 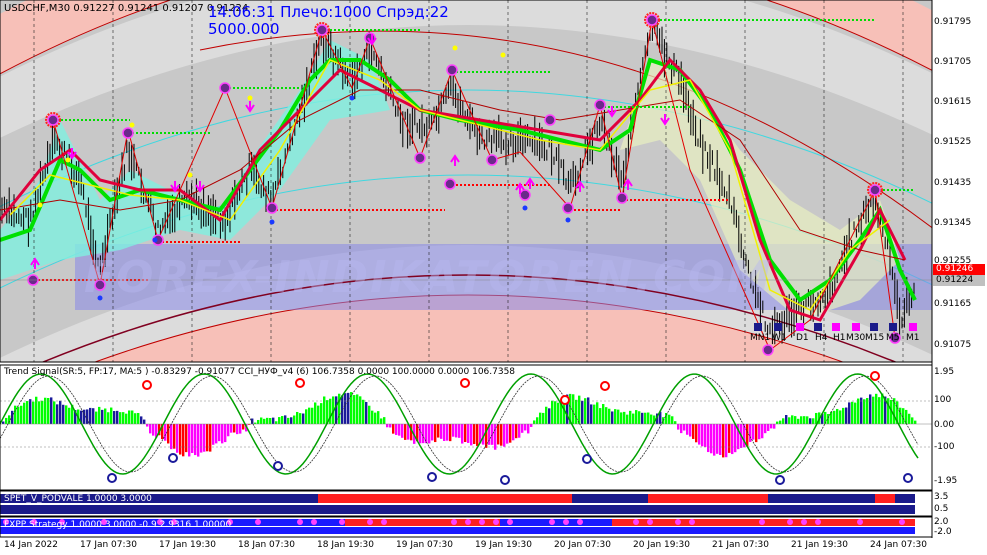 I want to click on time-label-6: 19 Jan 19:30, so click(x=503, y=545).